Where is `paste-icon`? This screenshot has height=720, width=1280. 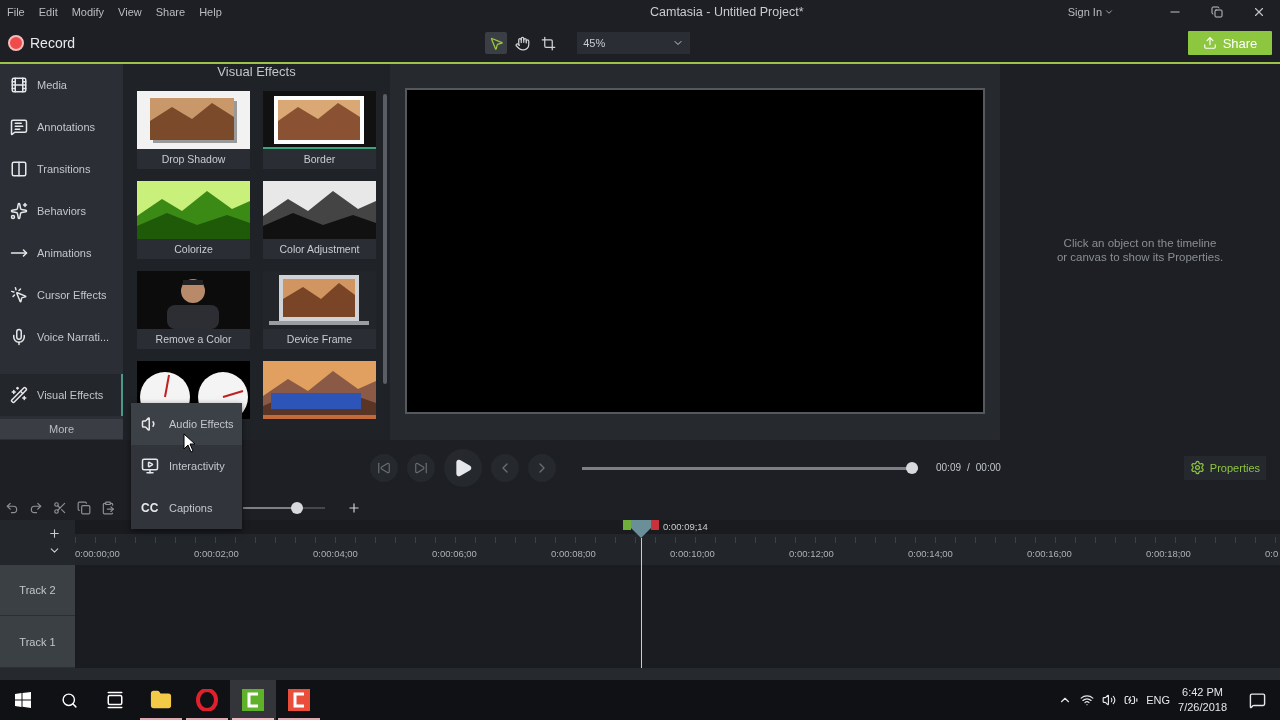
paste-icon is located at coordinates (108, 507).